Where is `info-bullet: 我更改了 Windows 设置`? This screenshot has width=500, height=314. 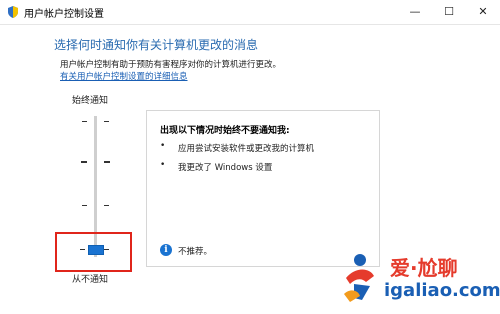 info-bullet: 我更改了 Windows 设置 is located at coordinates (225, 168).